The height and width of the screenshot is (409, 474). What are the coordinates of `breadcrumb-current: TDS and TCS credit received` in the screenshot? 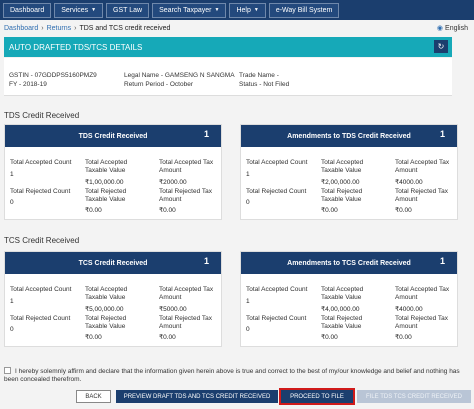 It's located at (125, 28).